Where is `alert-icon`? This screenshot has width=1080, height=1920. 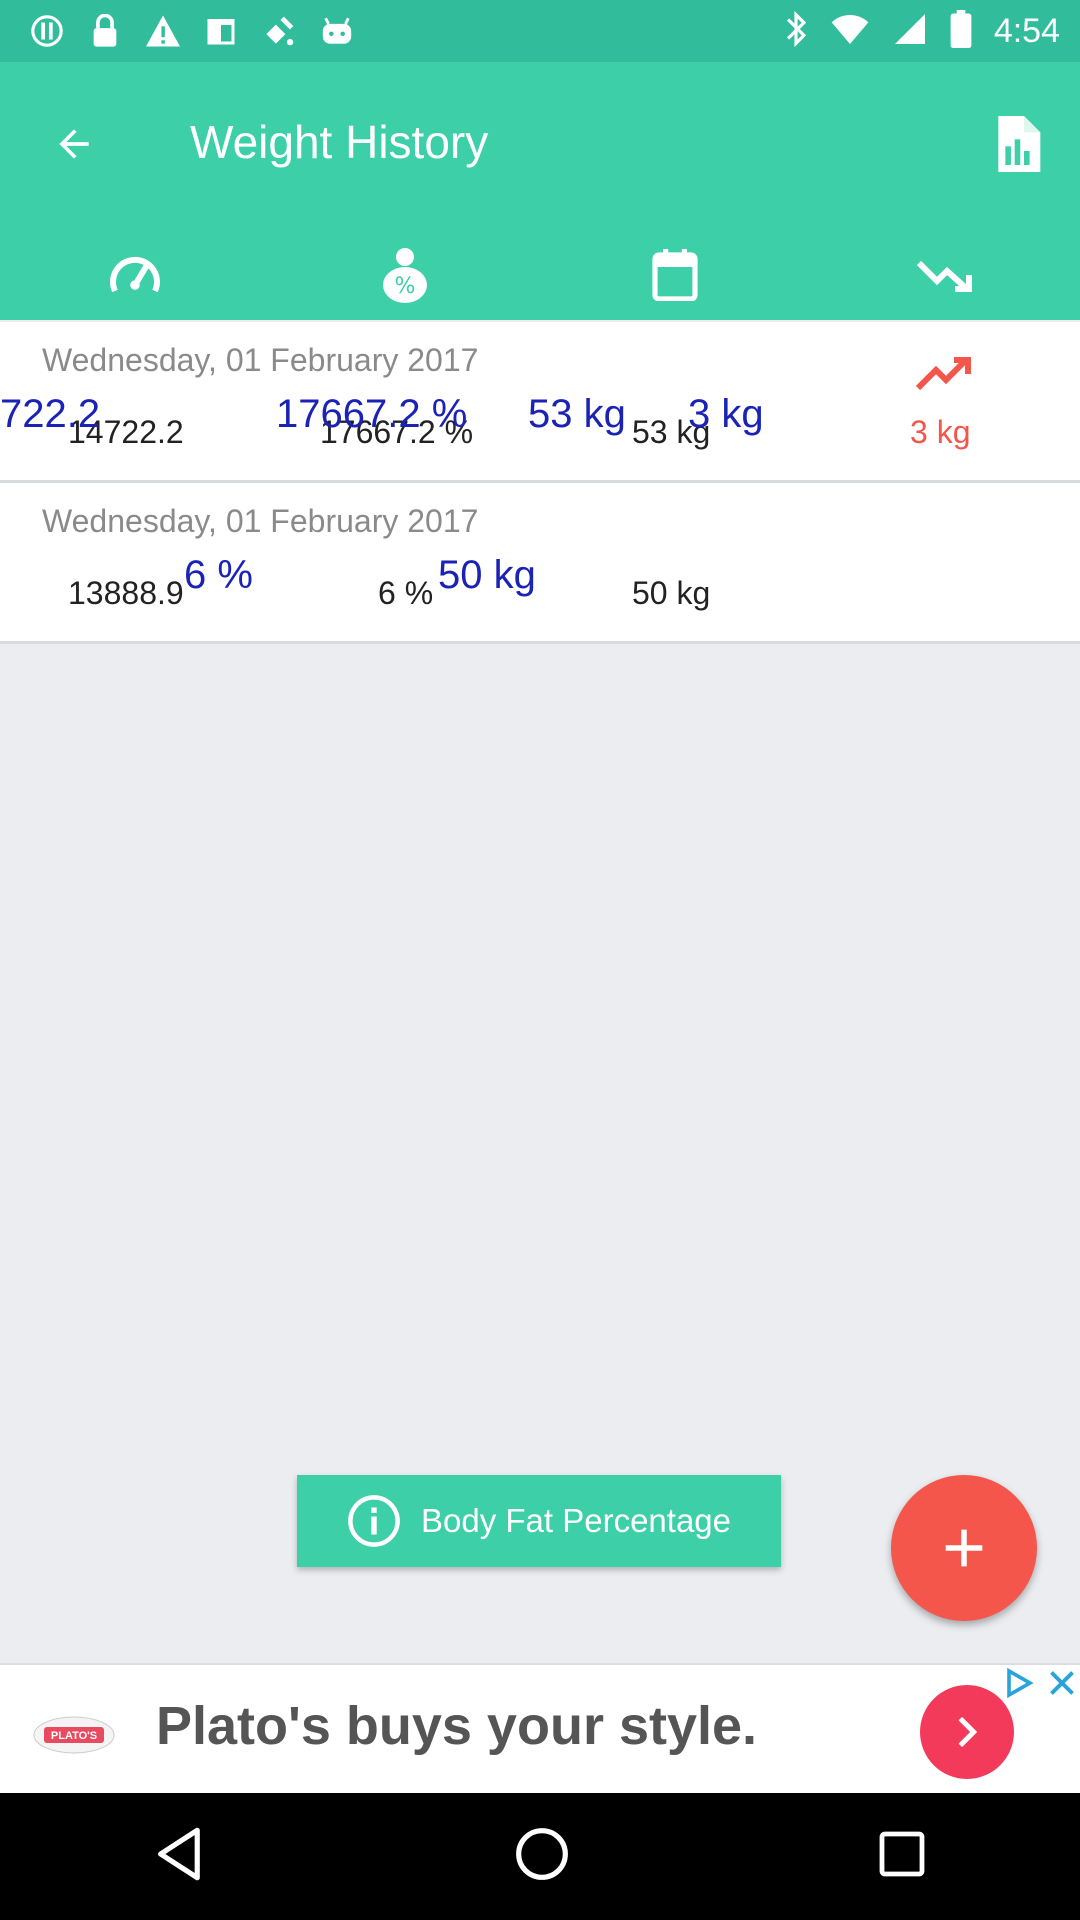
alert-icon is located at coordinates (47, 31).